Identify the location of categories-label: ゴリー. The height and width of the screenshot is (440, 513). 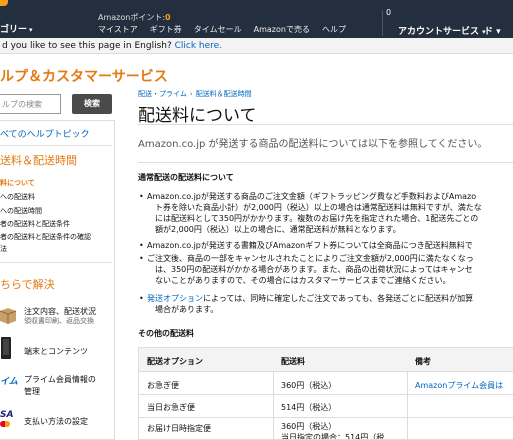
(14, 30).